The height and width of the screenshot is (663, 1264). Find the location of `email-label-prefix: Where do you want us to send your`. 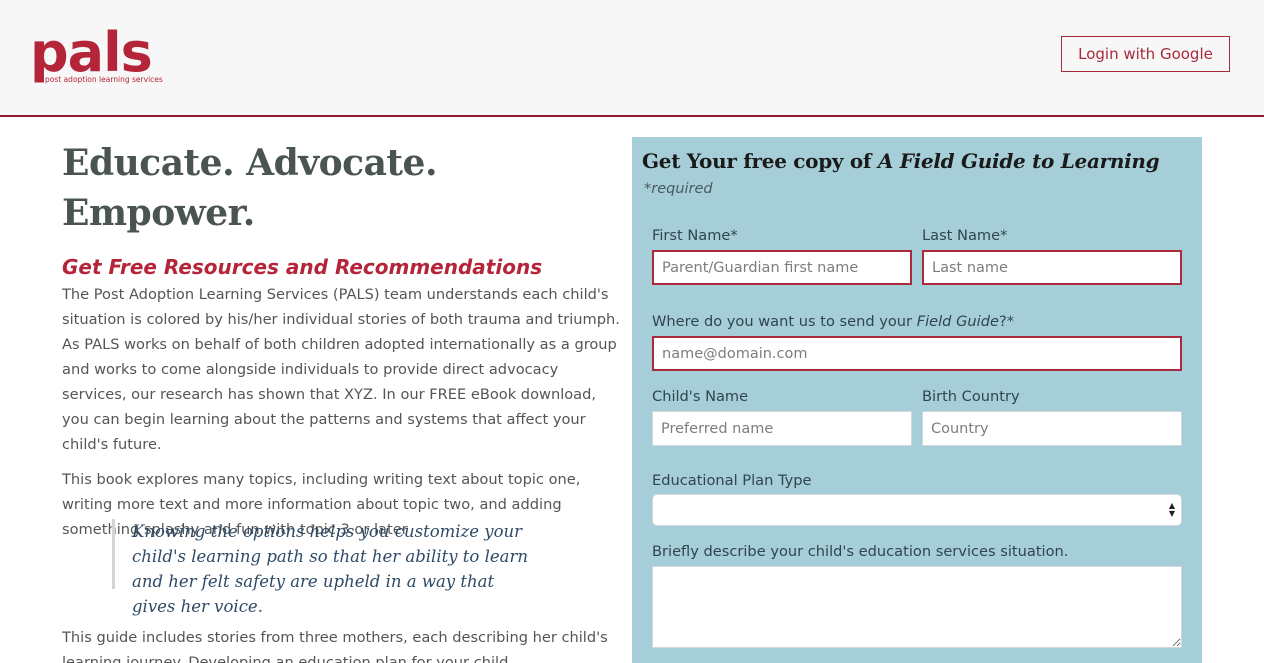

email-label-prefix: Where do you want us to send your is located at coordinates (784, 321).